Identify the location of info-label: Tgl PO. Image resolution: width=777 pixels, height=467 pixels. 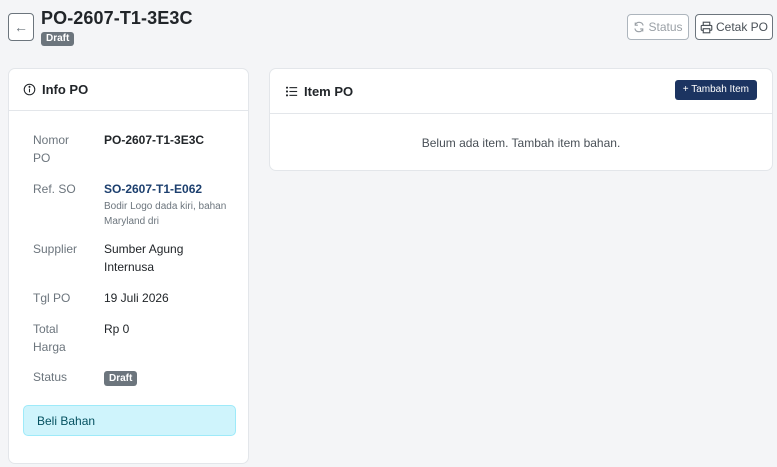
(52, 298).